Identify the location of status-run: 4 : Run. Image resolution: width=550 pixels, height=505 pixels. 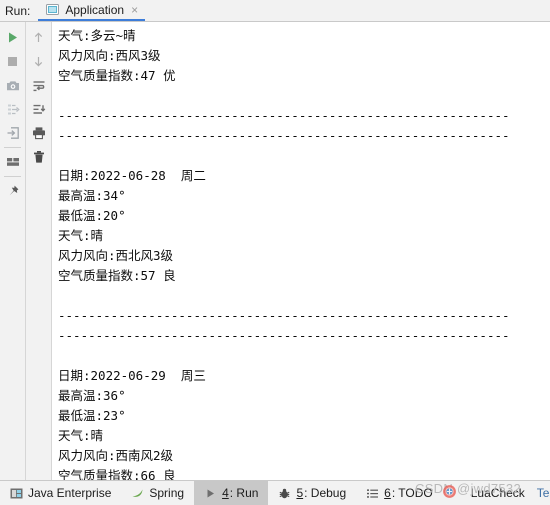
(231, 493).